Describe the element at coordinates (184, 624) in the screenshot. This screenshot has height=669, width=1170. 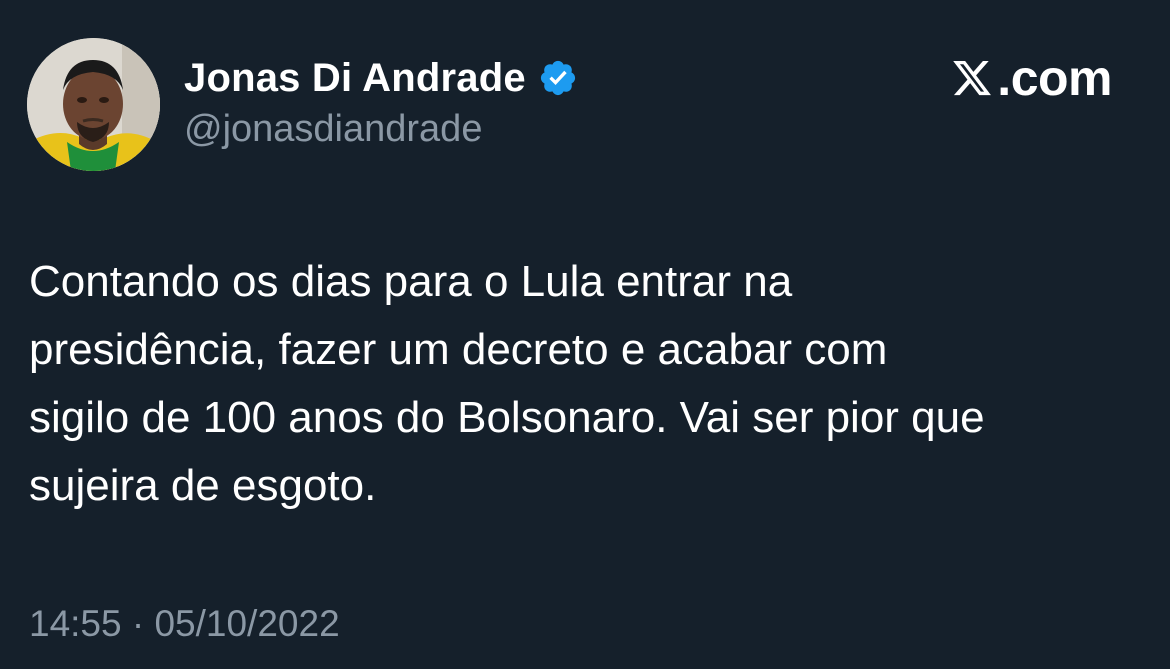
I see `tweet-timestamp: 14:55 · 05/10/2022` at that location.